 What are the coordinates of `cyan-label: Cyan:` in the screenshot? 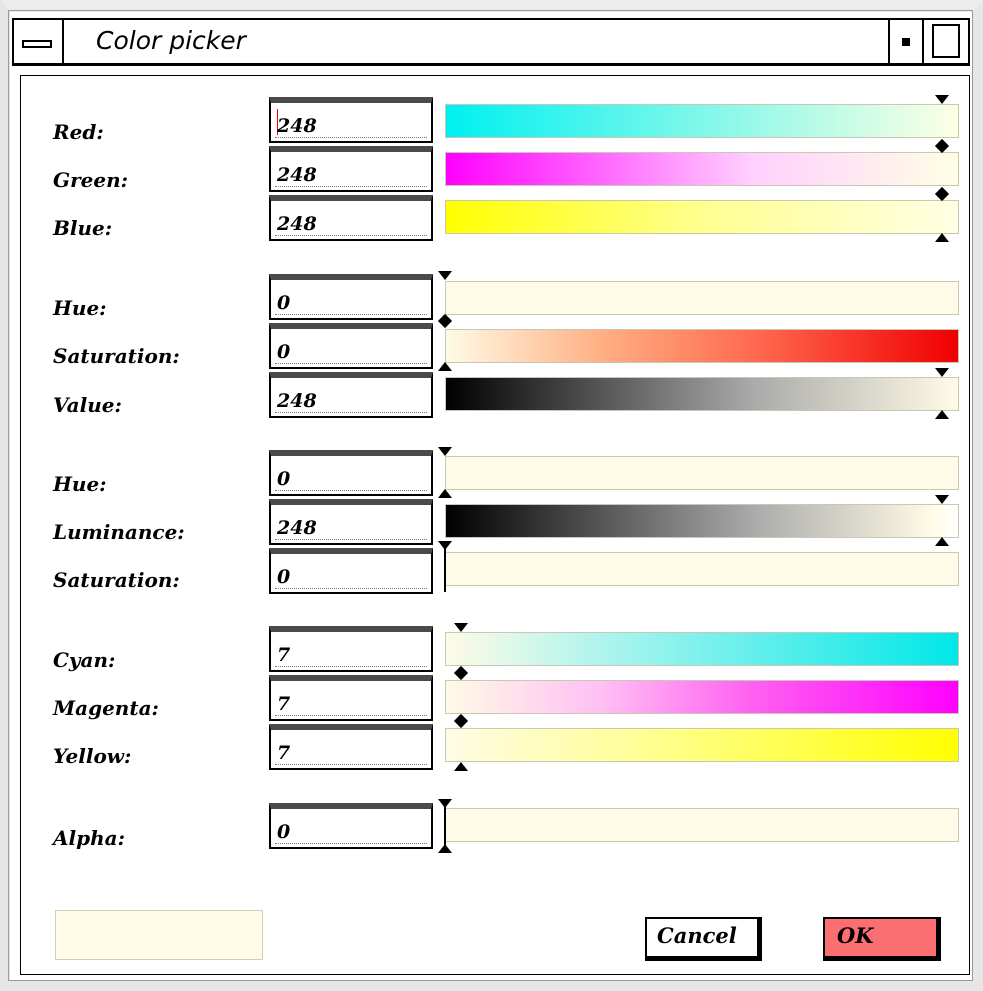 It's located at (84, 660).